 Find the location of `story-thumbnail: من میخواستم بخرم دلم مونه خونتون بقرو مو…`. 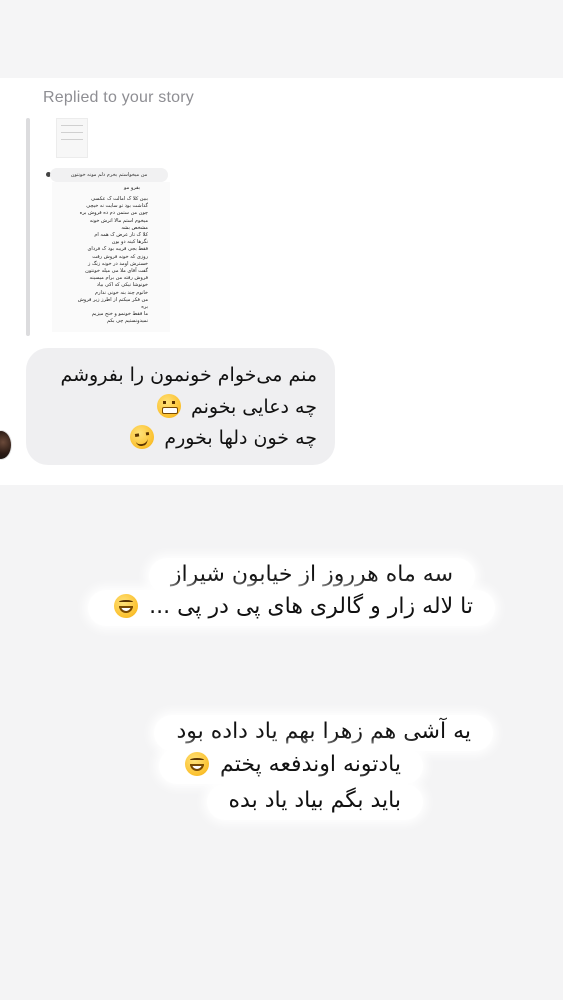

story-thumbnail: من میخواستم بخرم دلم مونه خونتون بقرو مو… is located at coordinates (110, 227).